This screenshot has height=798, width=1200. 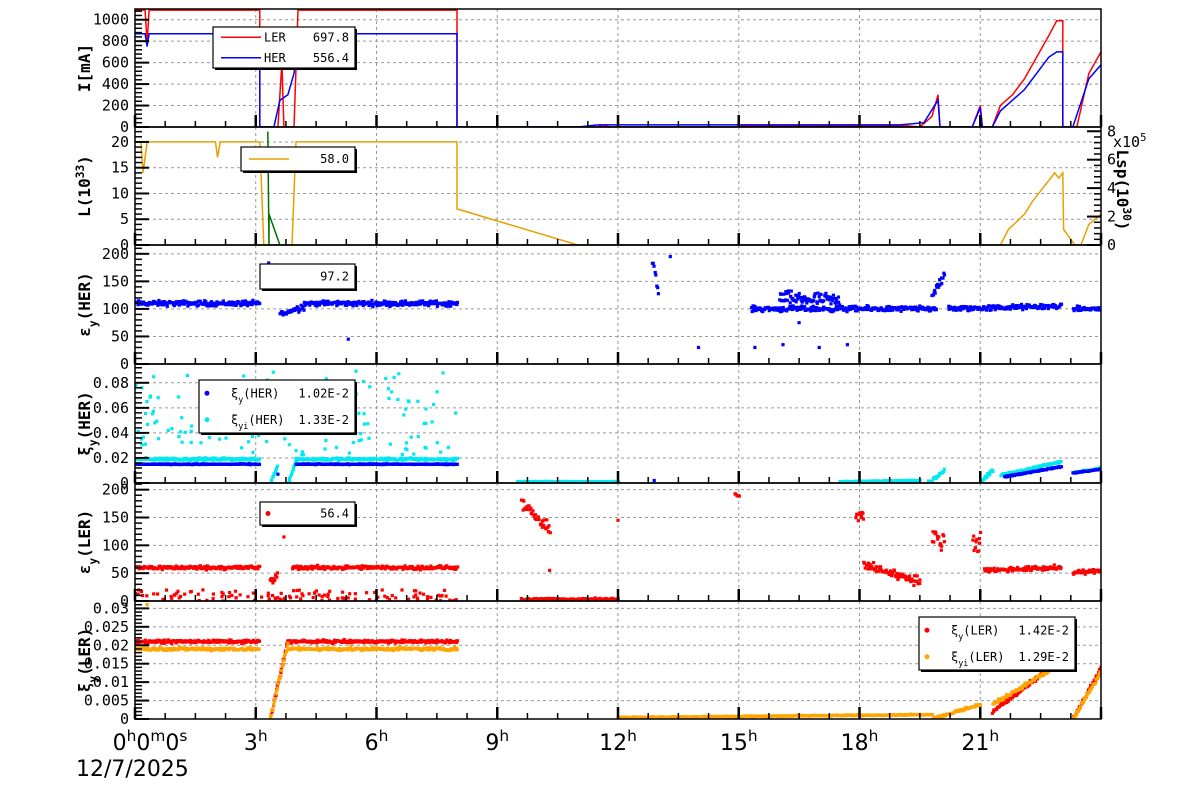 I want to click on panel-emittance_ler: 050100150200εy(LER) 56.4, so click(x=589, y=545).